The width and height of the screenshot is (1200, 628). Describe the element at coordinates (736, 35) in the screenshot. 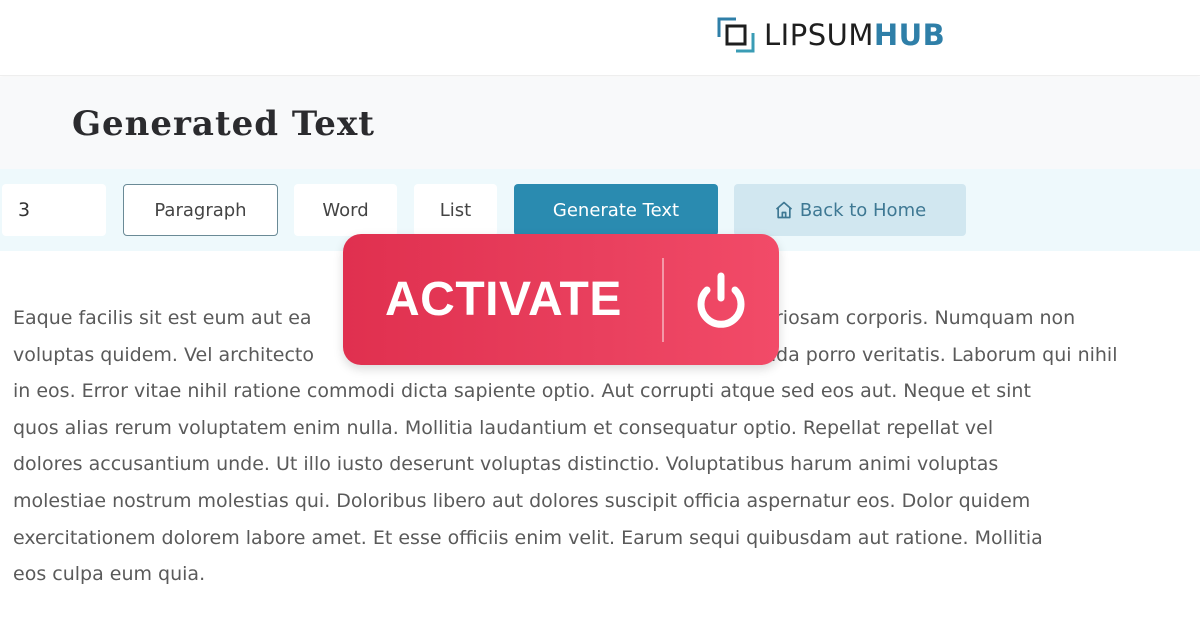

I see `nested-squares-logo-icon` at that location.